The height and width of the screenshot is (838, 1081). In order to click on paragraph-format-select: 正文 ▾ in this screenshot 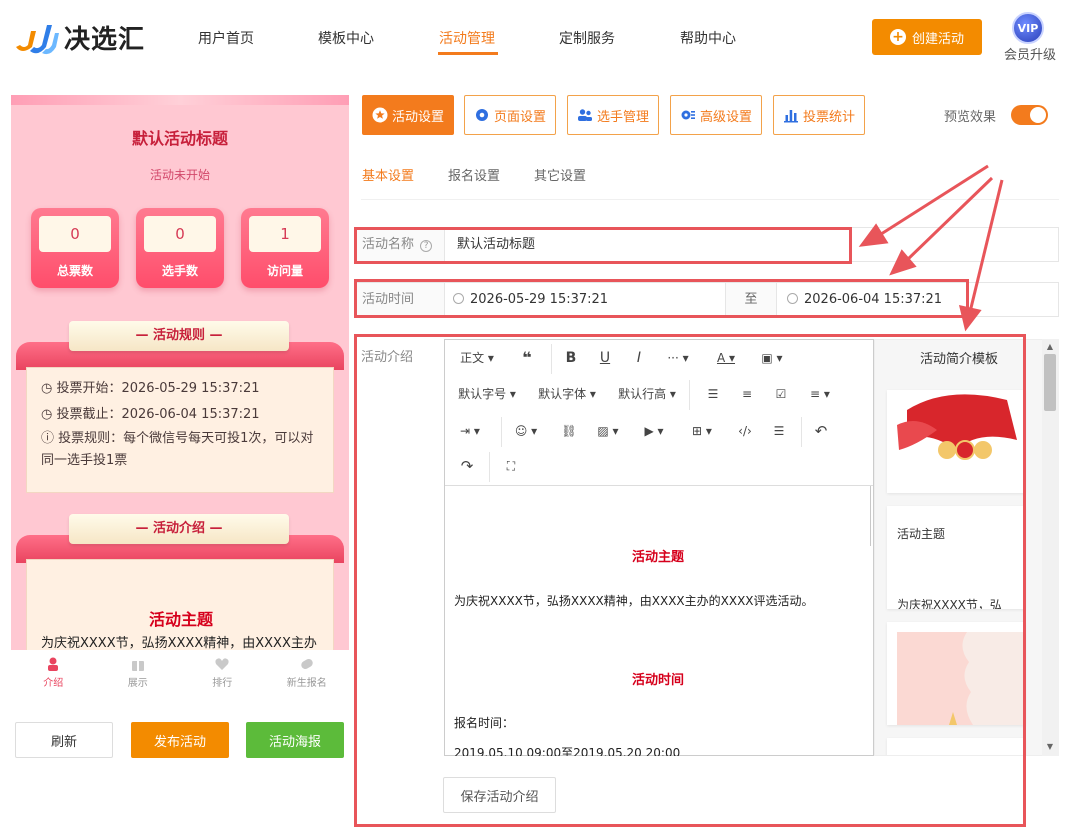, I will do `click(477, 358)`.